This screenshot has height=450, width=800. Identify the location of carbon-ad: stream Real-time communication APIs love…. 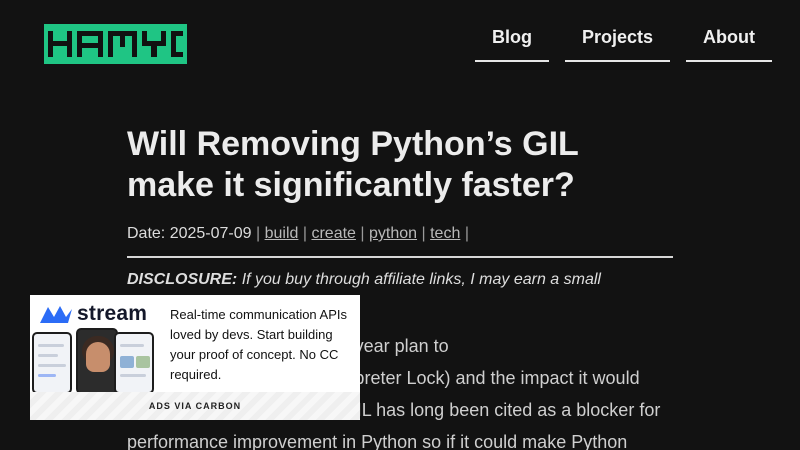
(195, 357).